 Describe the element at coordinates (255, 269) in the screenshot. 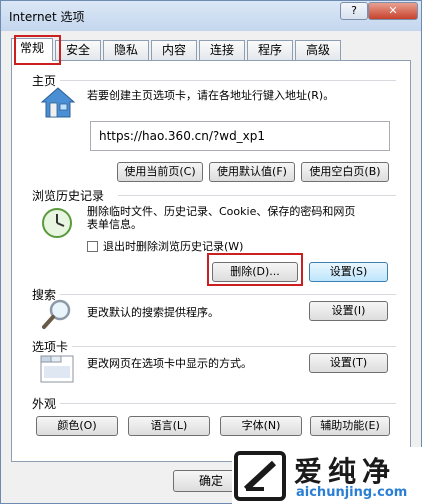

I see `highlight-delete-button` at that location.